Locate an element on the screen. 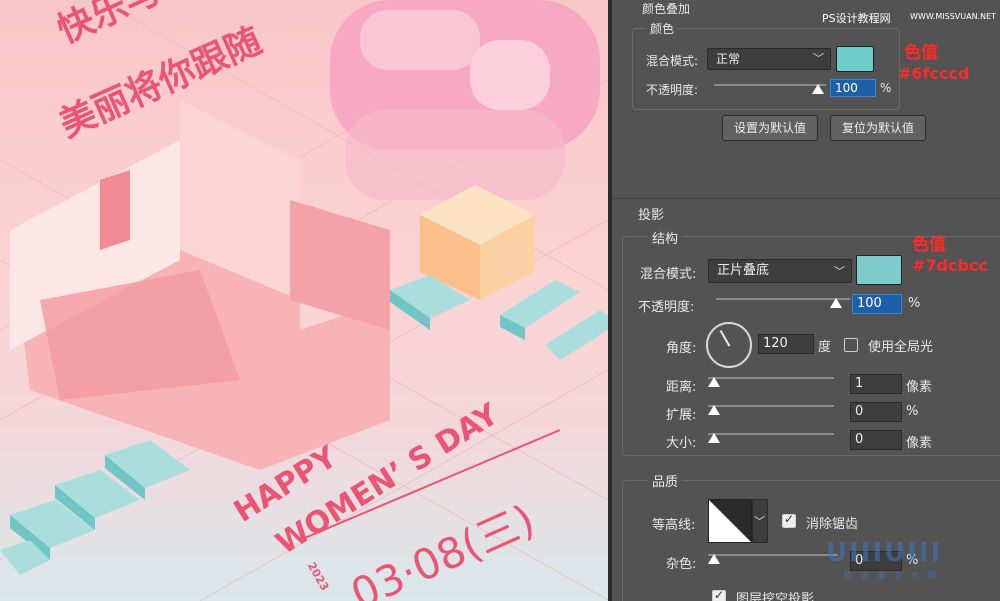 The height and width of the screenshot is (601, 1000). co-opacity-slider is located at coordinates (770, 85).